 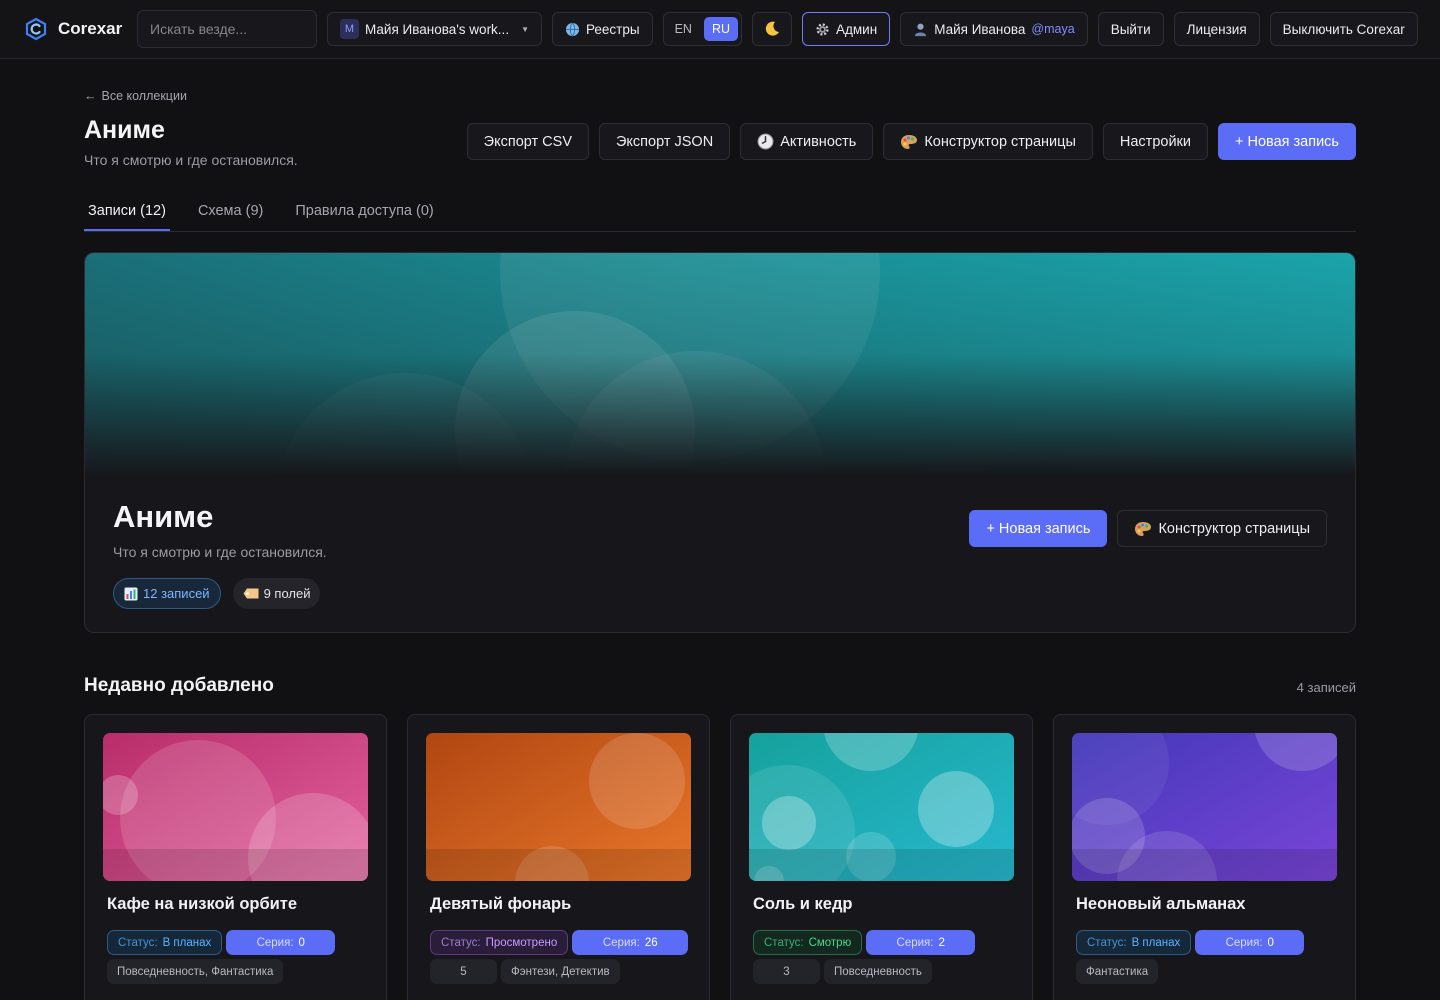 I want to click on activity-button: Активность, so click(x=807, y=141).